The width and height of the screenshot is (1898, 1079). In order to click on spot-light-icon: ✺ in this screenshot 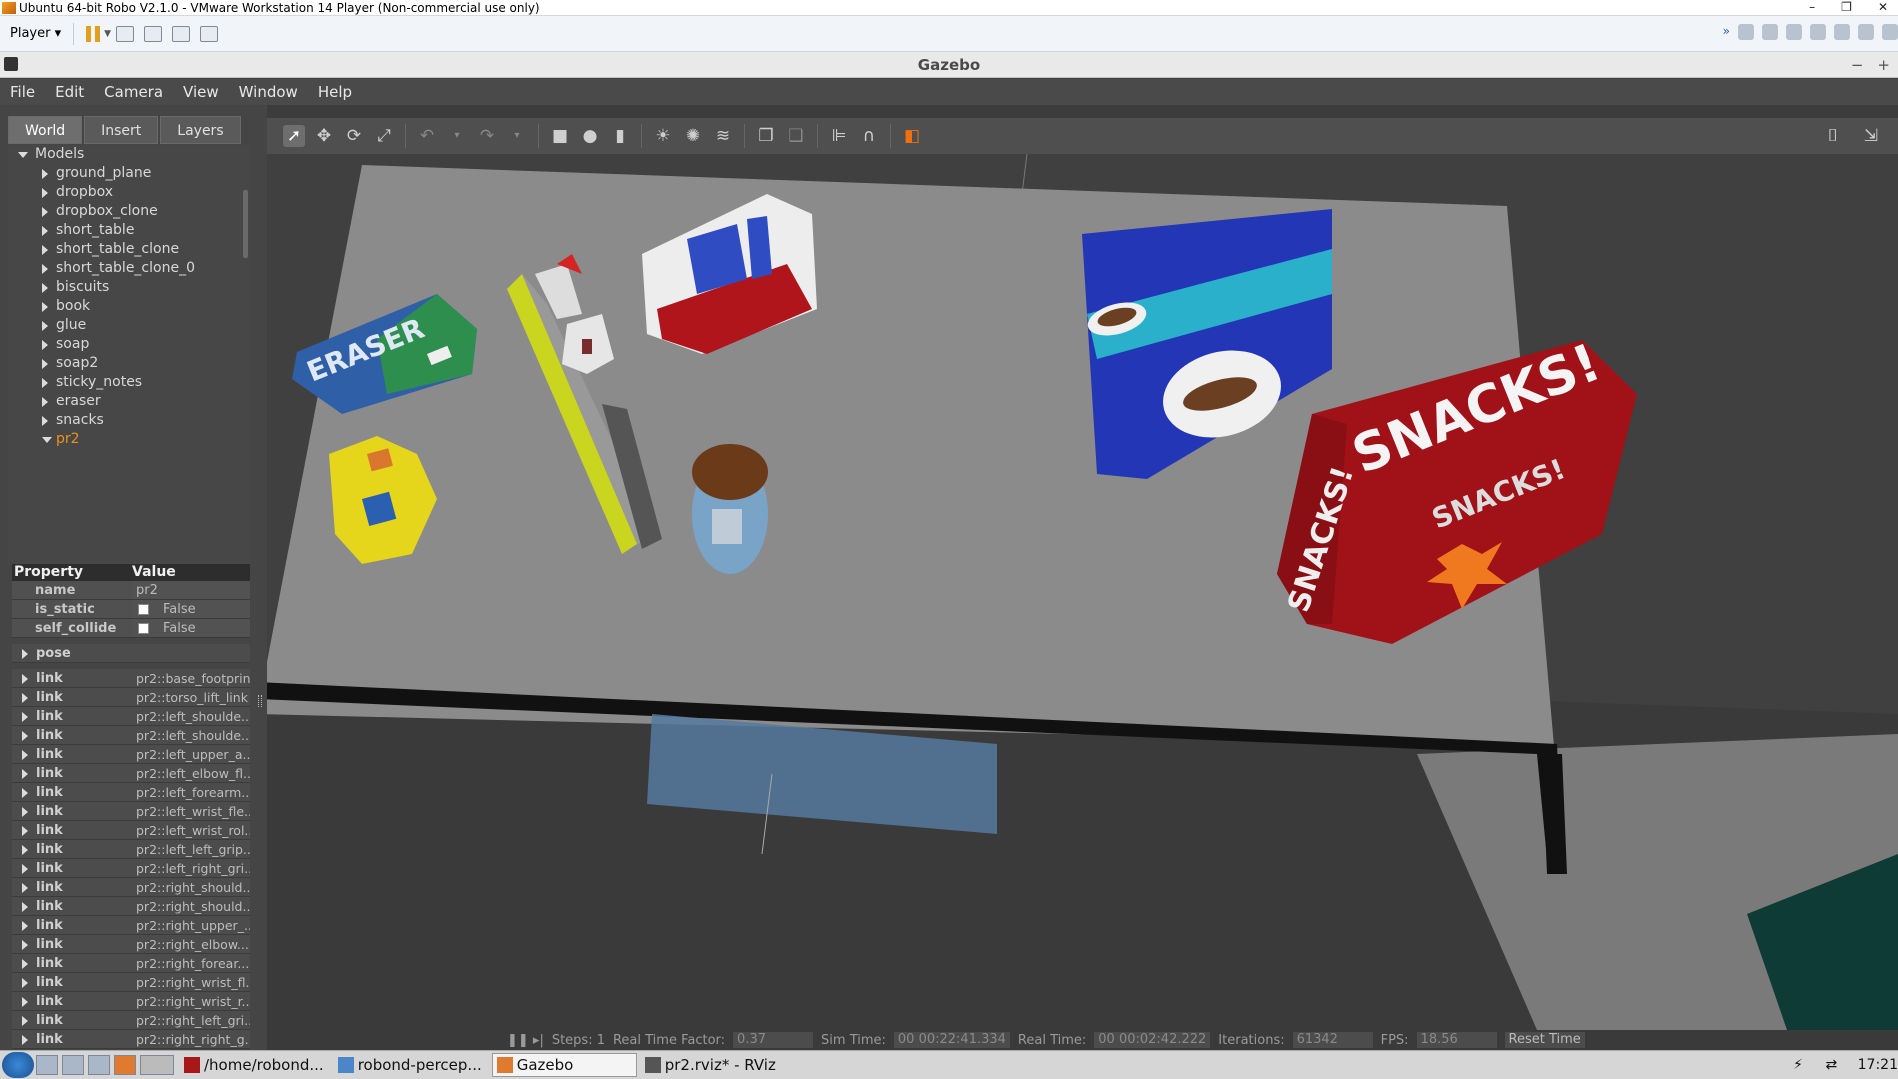, I will do `click(693, 136)`.